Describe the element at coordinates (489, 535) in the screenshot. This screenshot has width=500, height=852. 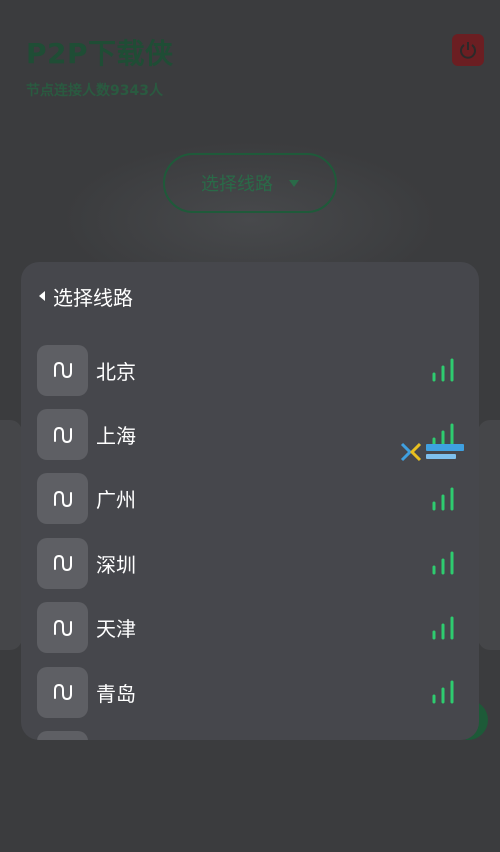
I see `background-card-right` at that location.